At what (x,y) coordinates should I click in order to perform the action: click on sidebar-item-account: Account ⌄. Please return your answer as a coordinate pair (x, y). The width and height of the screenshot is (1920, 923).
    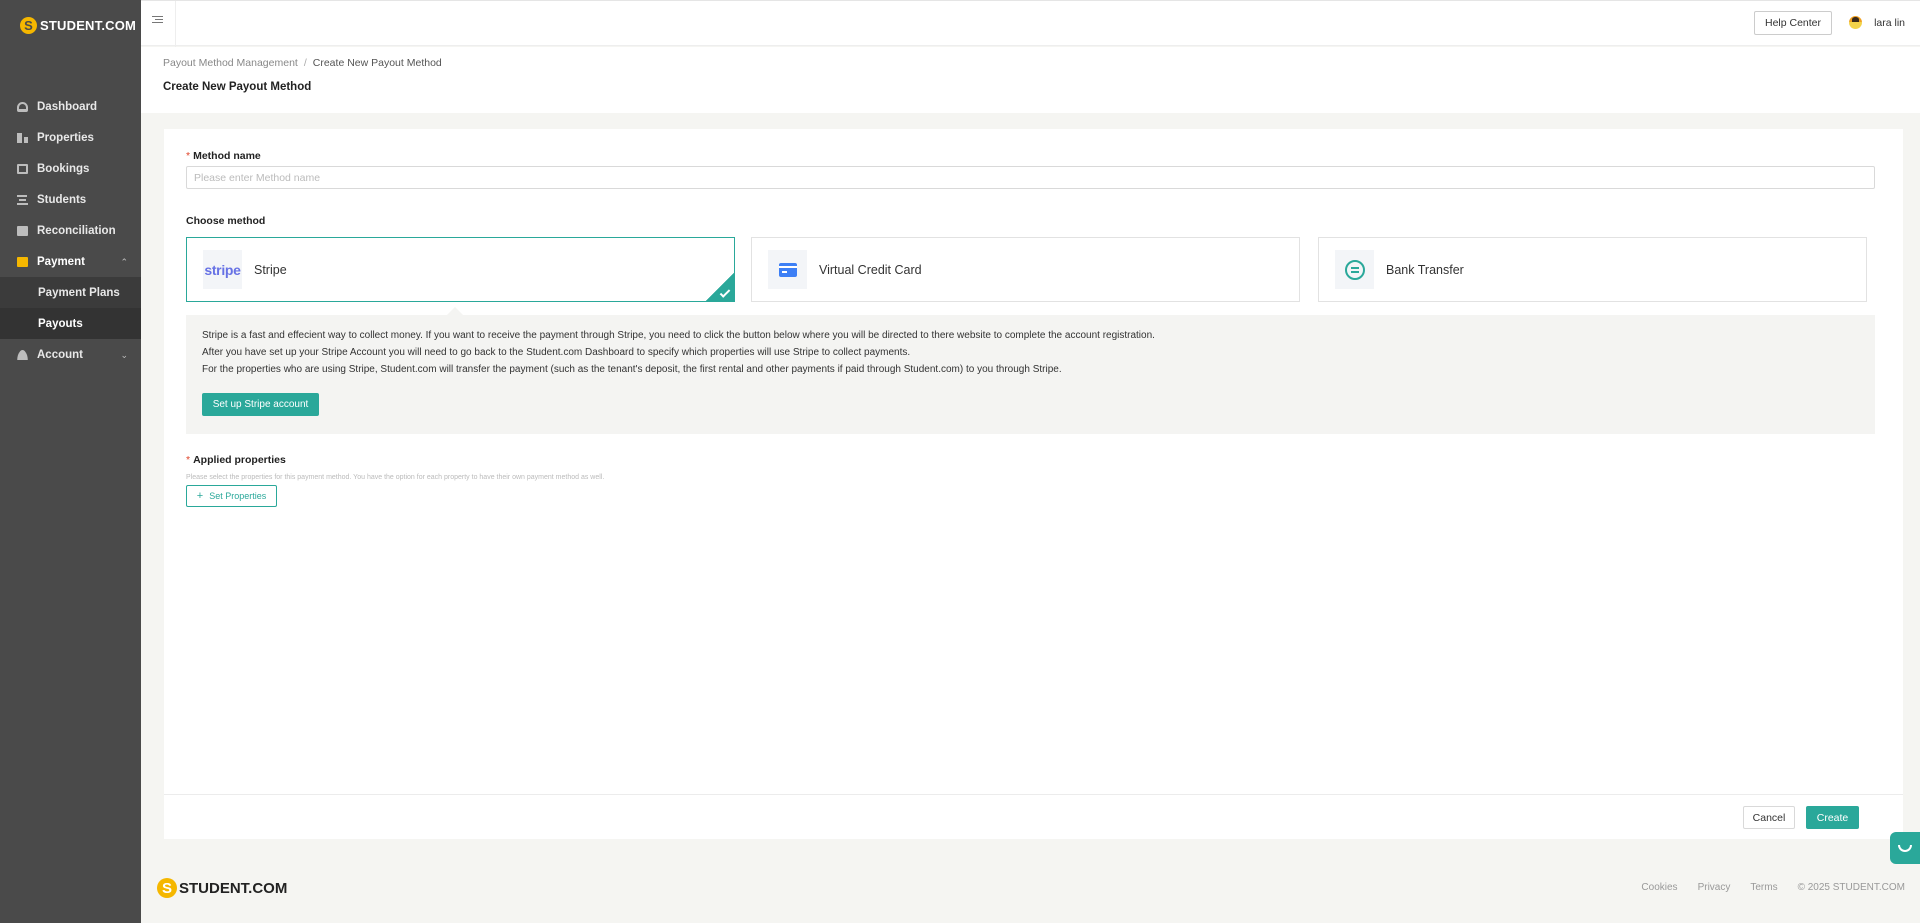
    Looking at the image, I should click on (70, 354).